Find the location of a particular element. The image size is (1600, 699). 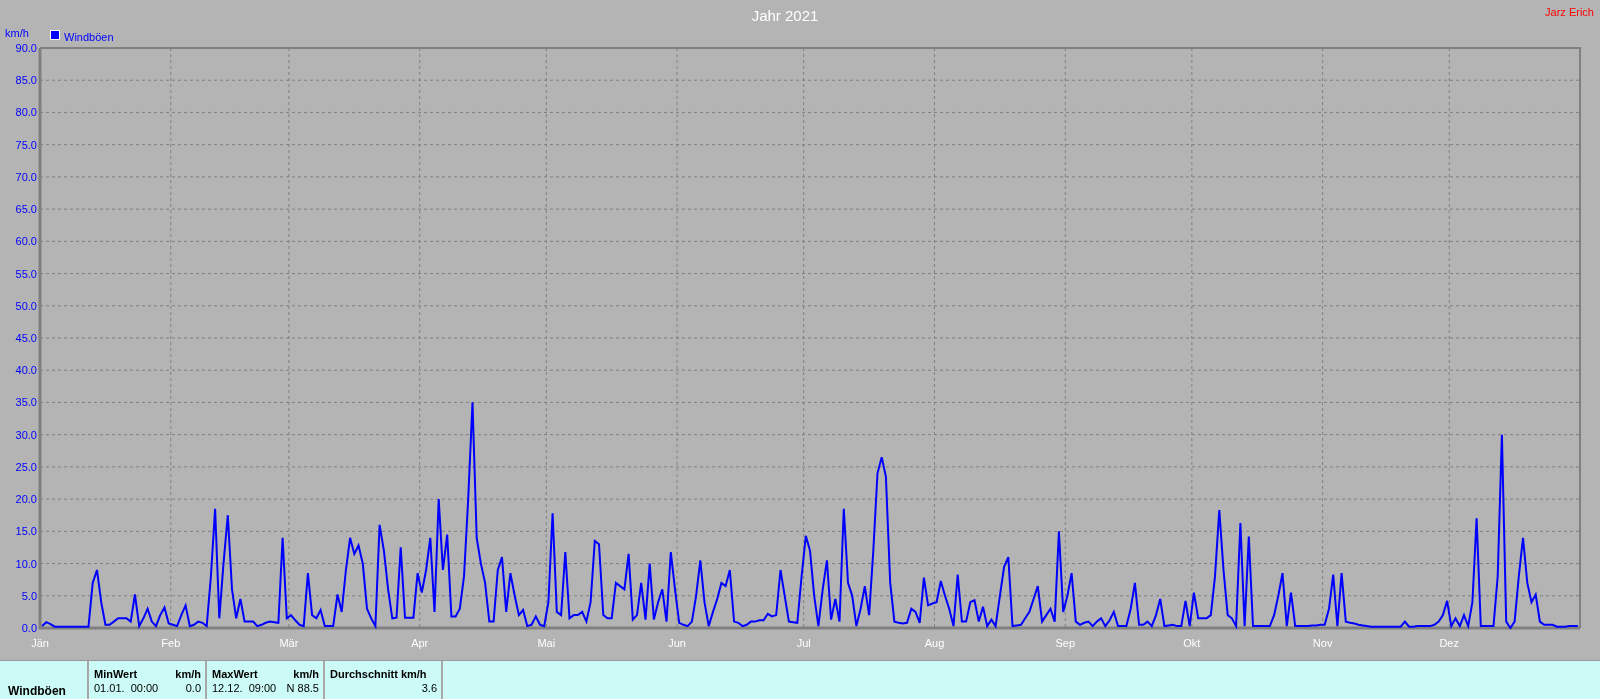

y-tick-label: 70.0 is located at coordinates (26, 176).